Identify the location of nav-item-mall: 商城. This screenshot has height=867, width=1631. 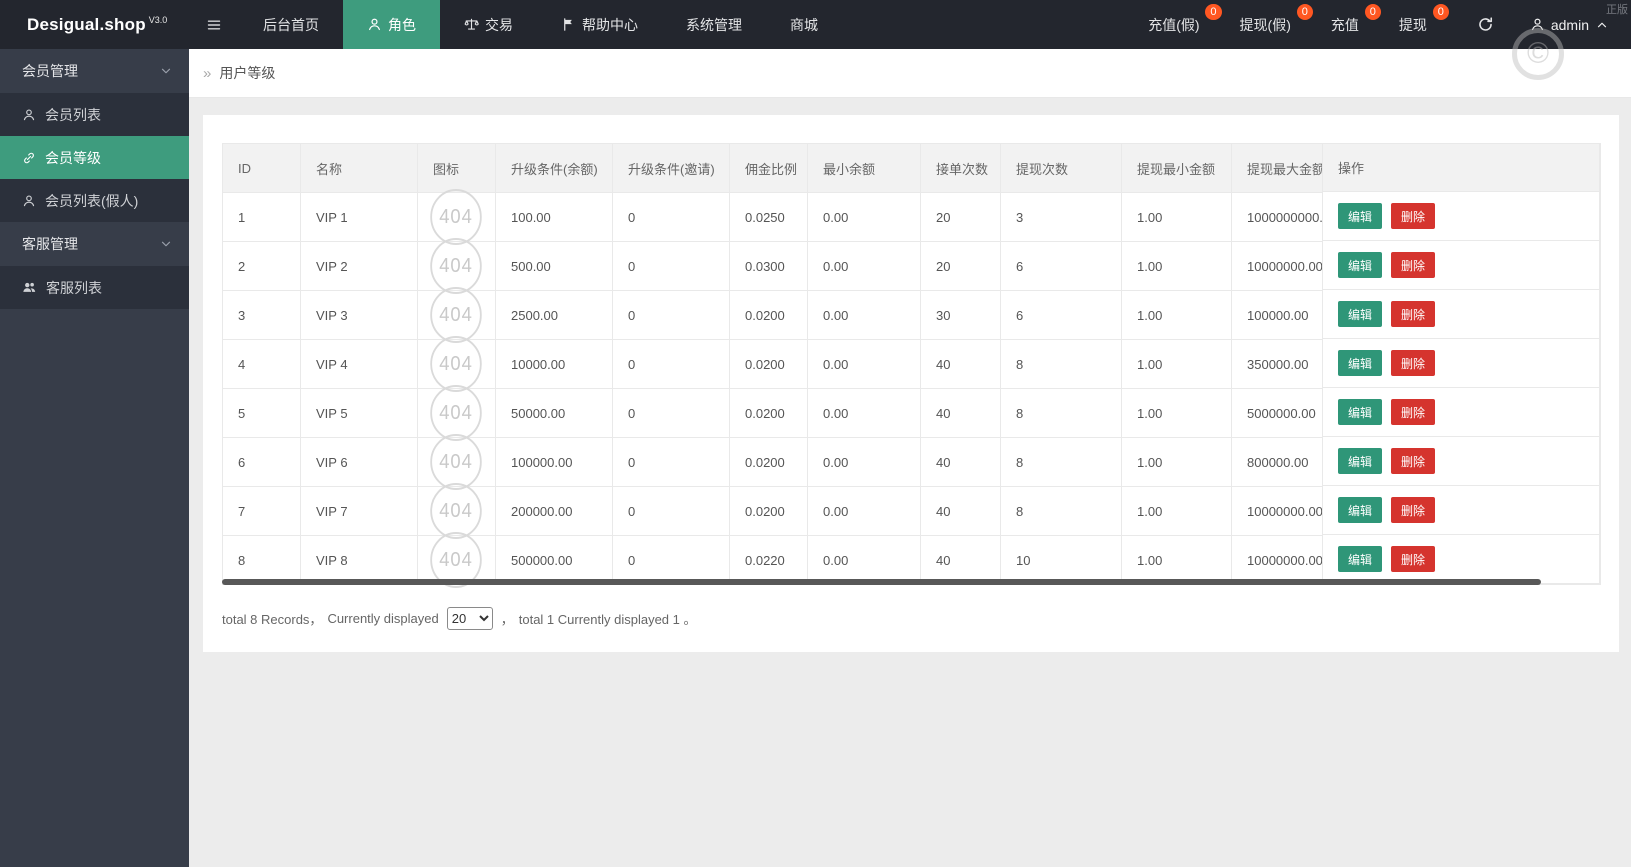
(804, 24).